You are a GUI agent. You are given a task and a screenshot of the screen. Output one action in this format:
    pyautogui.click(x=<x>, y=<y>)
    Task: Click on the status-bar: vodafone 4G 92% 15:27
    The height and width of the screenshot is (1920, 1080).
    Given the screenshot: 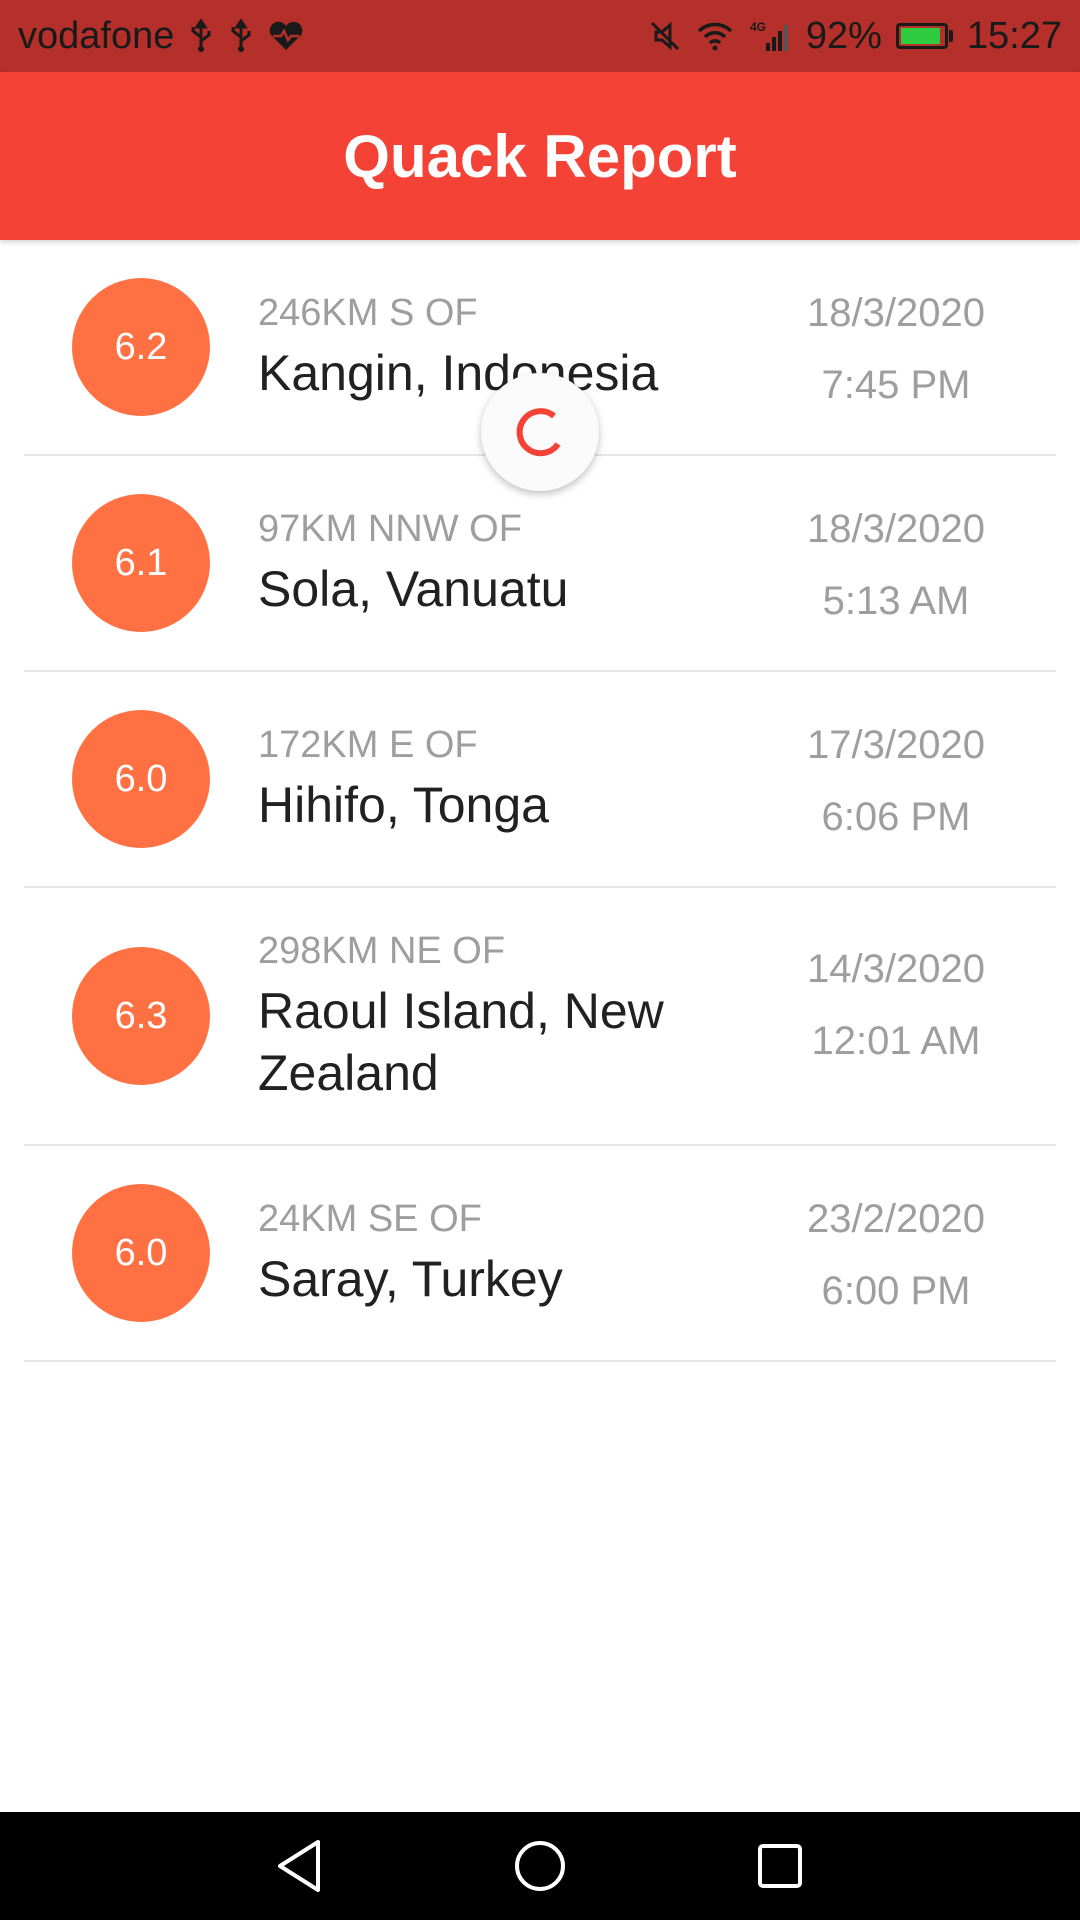 What is the action you would take?
    pyautogui.click(x=540, y=36)
    